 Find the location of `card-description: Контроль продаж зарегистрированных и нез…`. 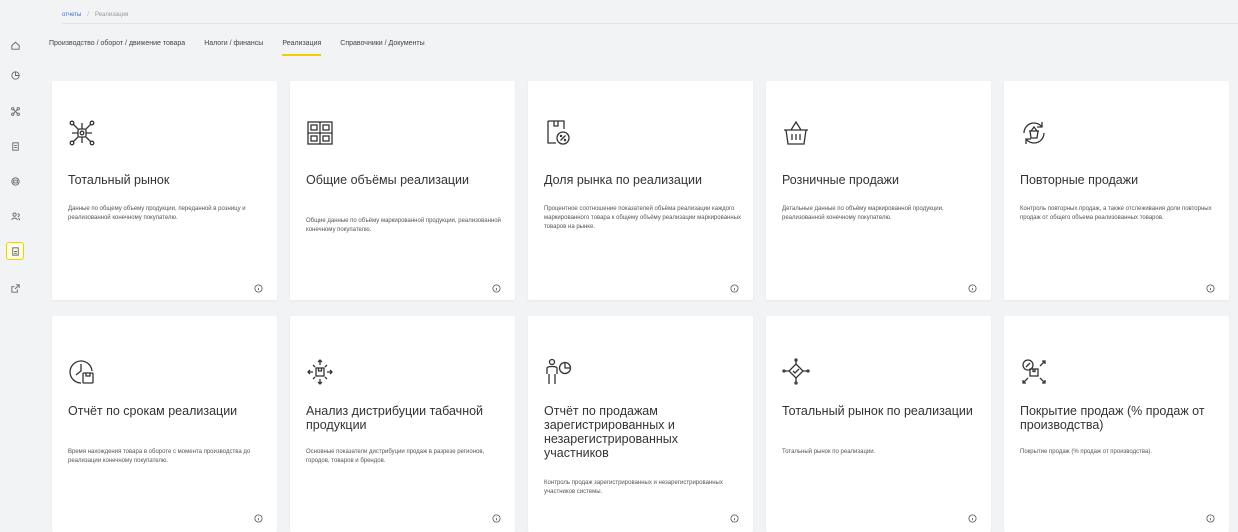

card-description: Контроль продаж зарегистрированных и нез… is located at coordinates (633, 487).